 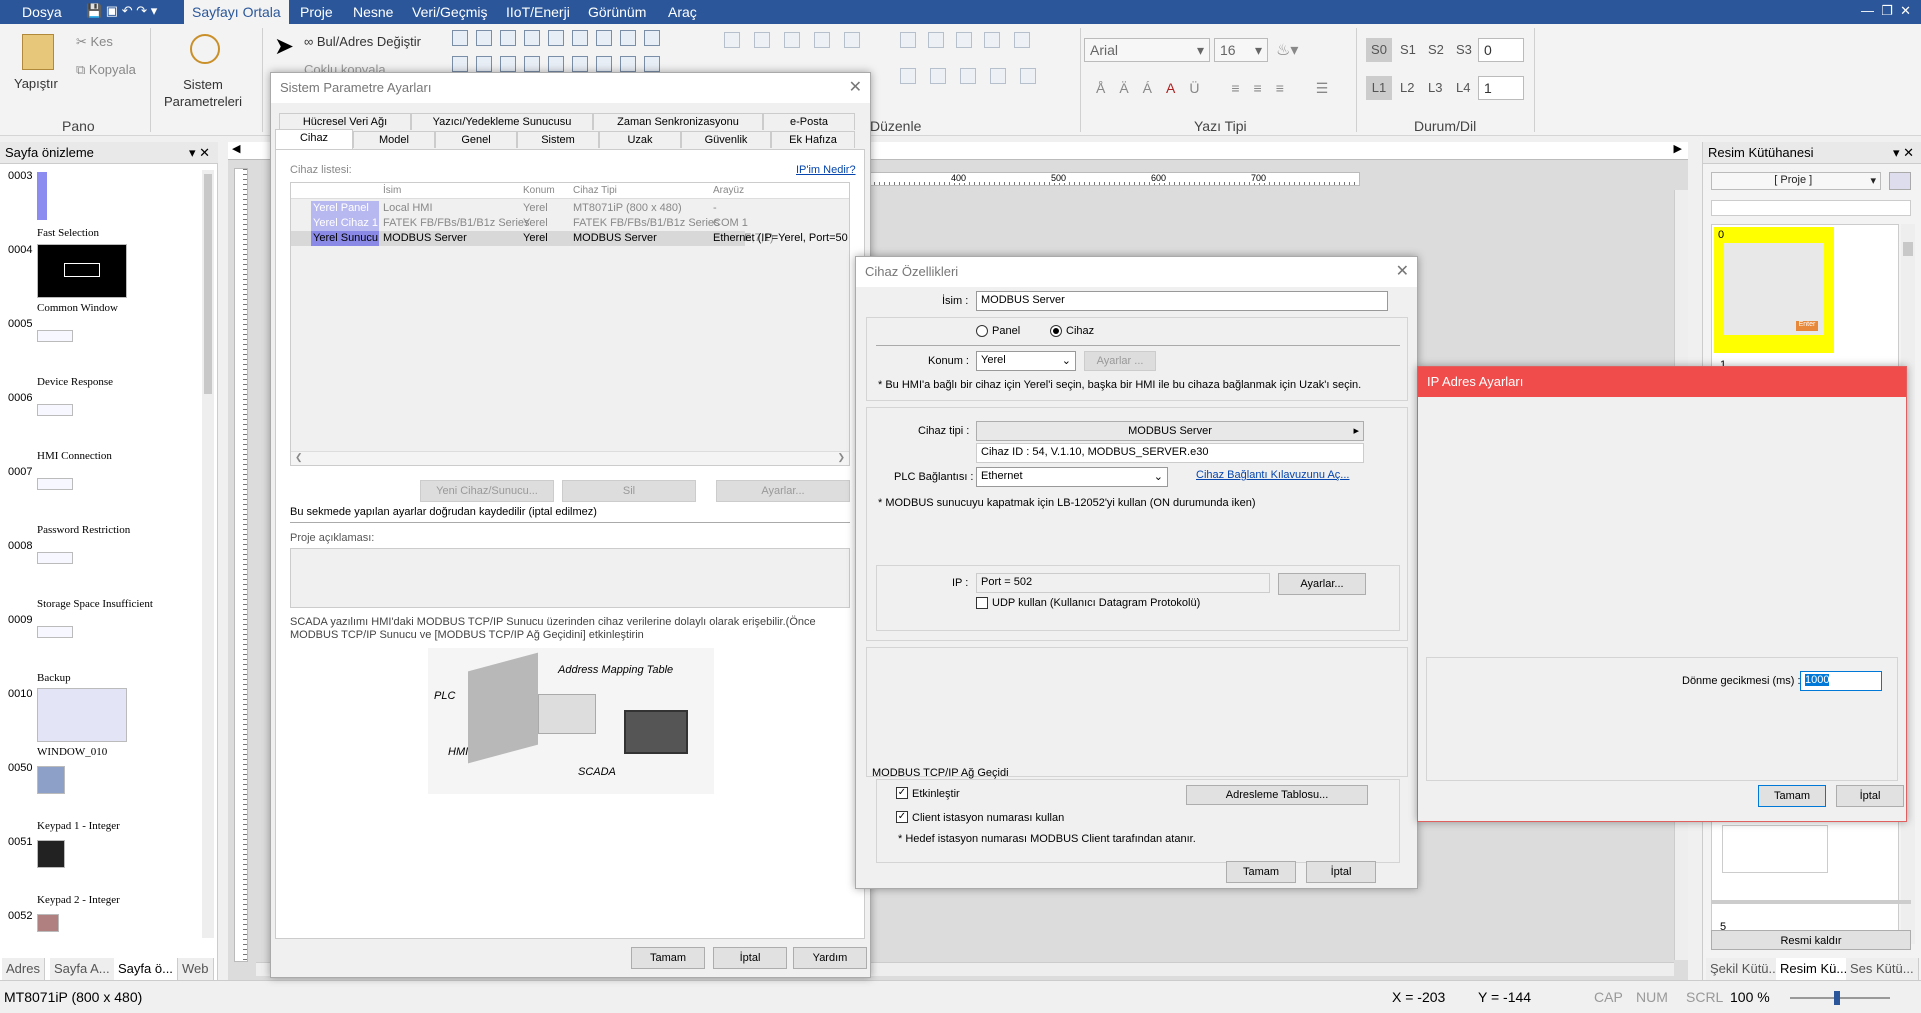 What do you see at coordinates (1774, 290) in the screenshot?
I see `library-item-selected: 0 Enter` at bounding box center [1774, 290].